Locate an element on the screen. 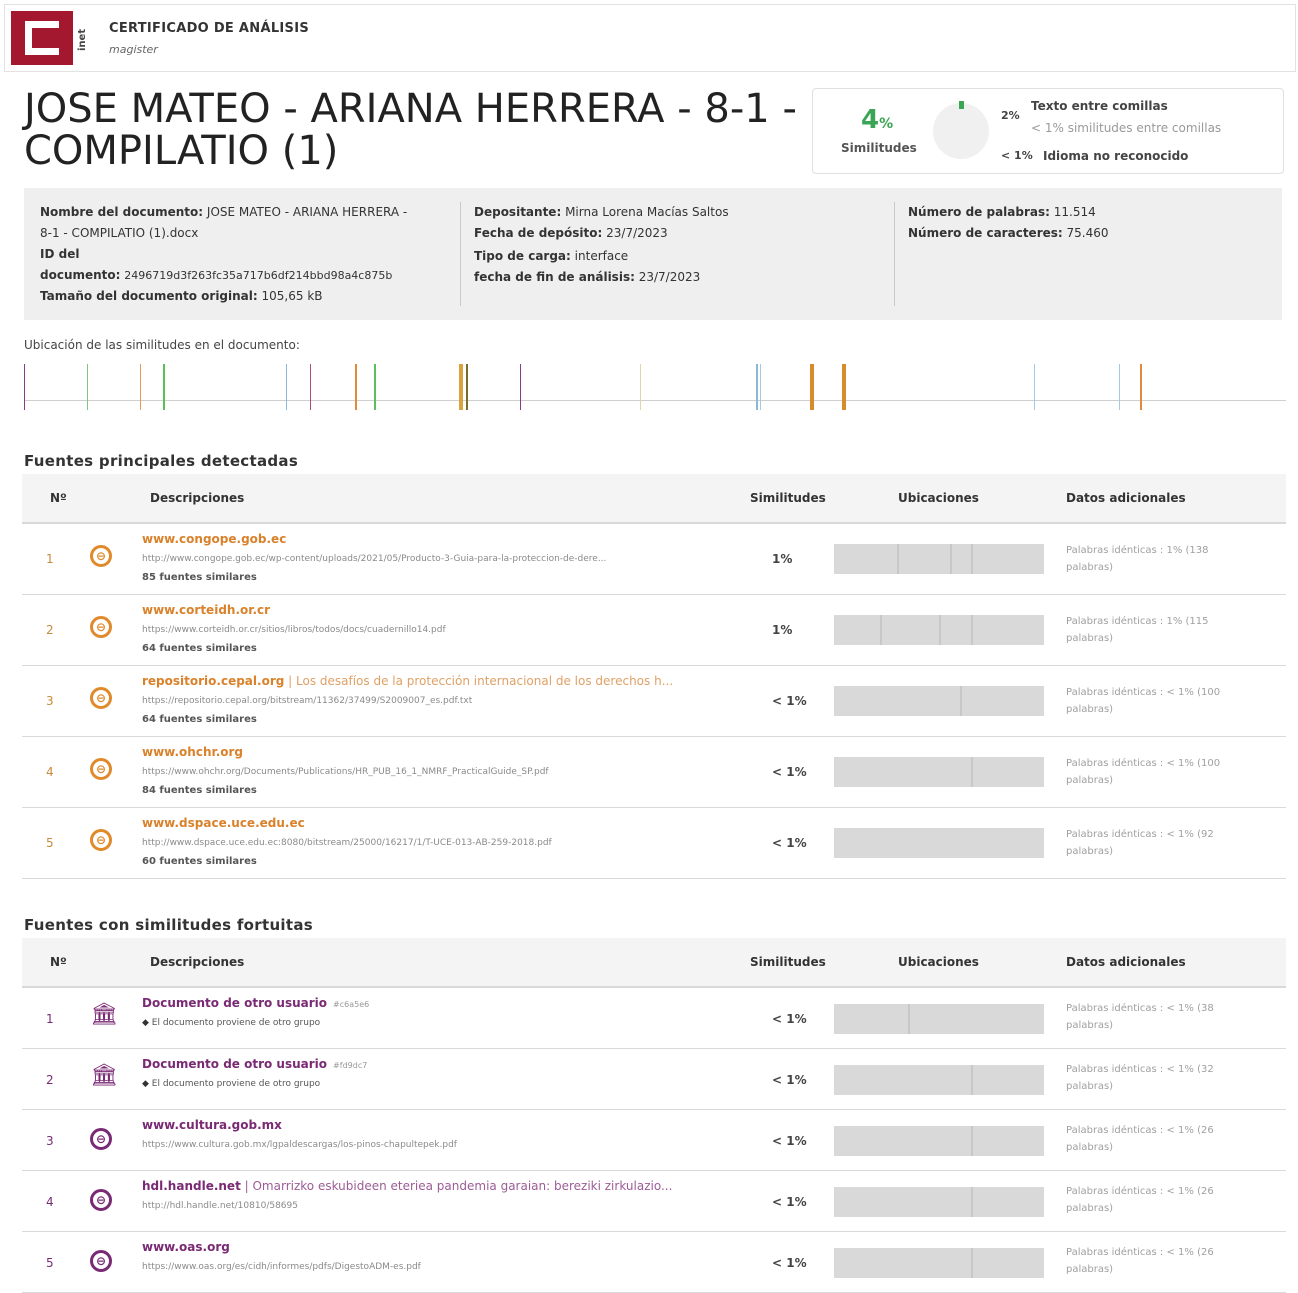 Image resolution: width=1298 pixels, height=1293 pixels. source-link: www.congope.gob.ec is located at coordinates (214, 539).